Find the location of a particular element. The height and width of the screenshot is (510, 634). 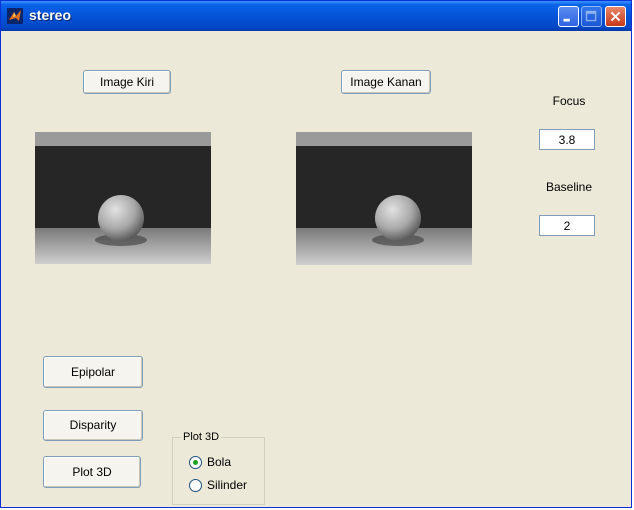

plot3d-group-legend: Plot 3D is located at coordinates (201, 437).